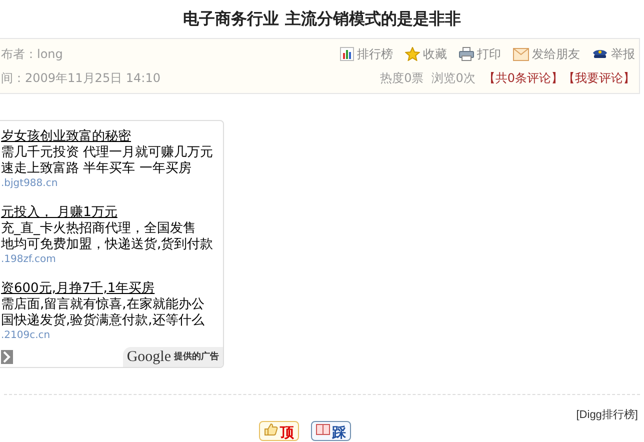  I want to click on ad-url: .bjgt988.cn, so click(30, 184).